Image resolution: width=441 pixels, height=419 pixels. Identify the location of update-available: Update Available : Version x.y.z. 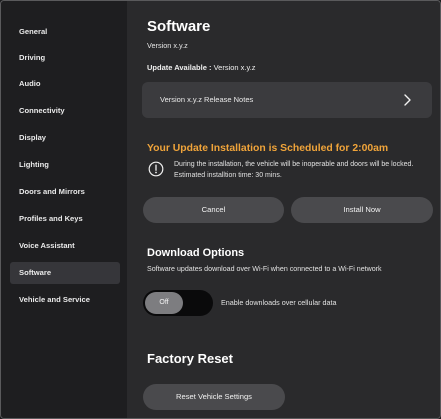
(201, 67).